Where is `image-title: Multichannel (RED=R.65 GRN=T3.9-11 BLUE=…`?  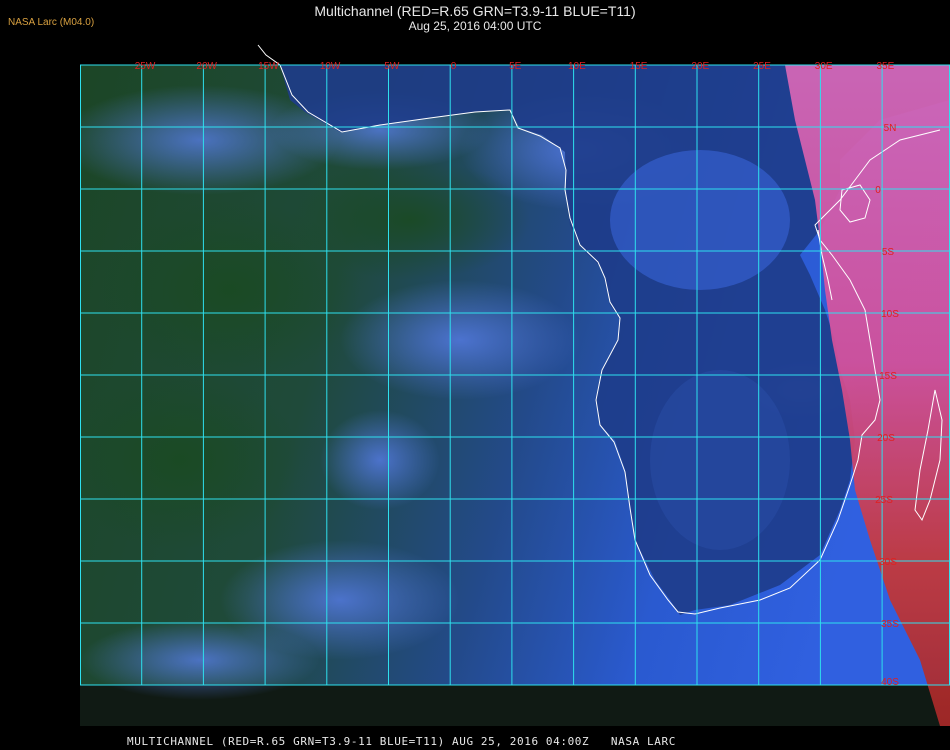
image-title: Multichannel (RED=R.65 GRN=T3.9-11 BLUE=… is located at coordinates (475, 11).